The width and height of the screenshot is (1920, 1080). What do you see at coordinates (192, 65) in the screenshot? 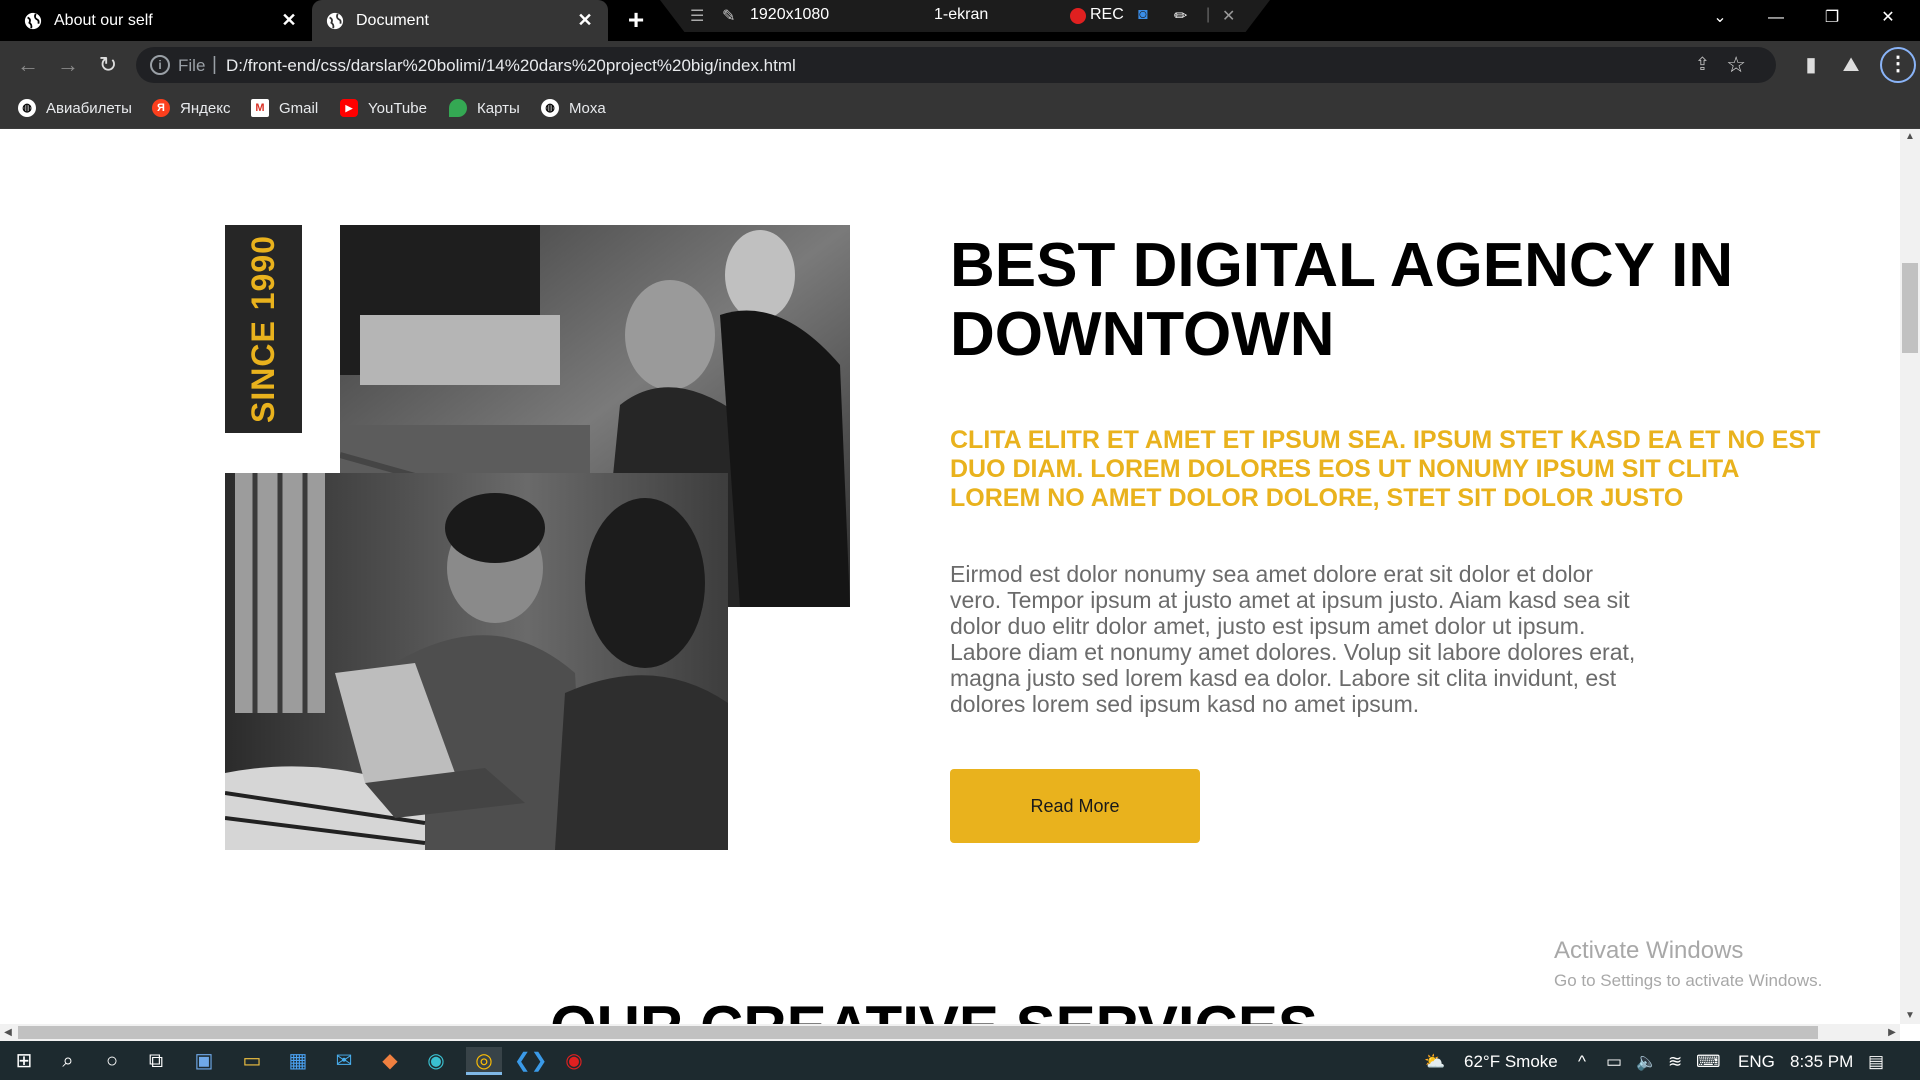
I see `address-scheme-label: File` at bounding box center [192, 65].